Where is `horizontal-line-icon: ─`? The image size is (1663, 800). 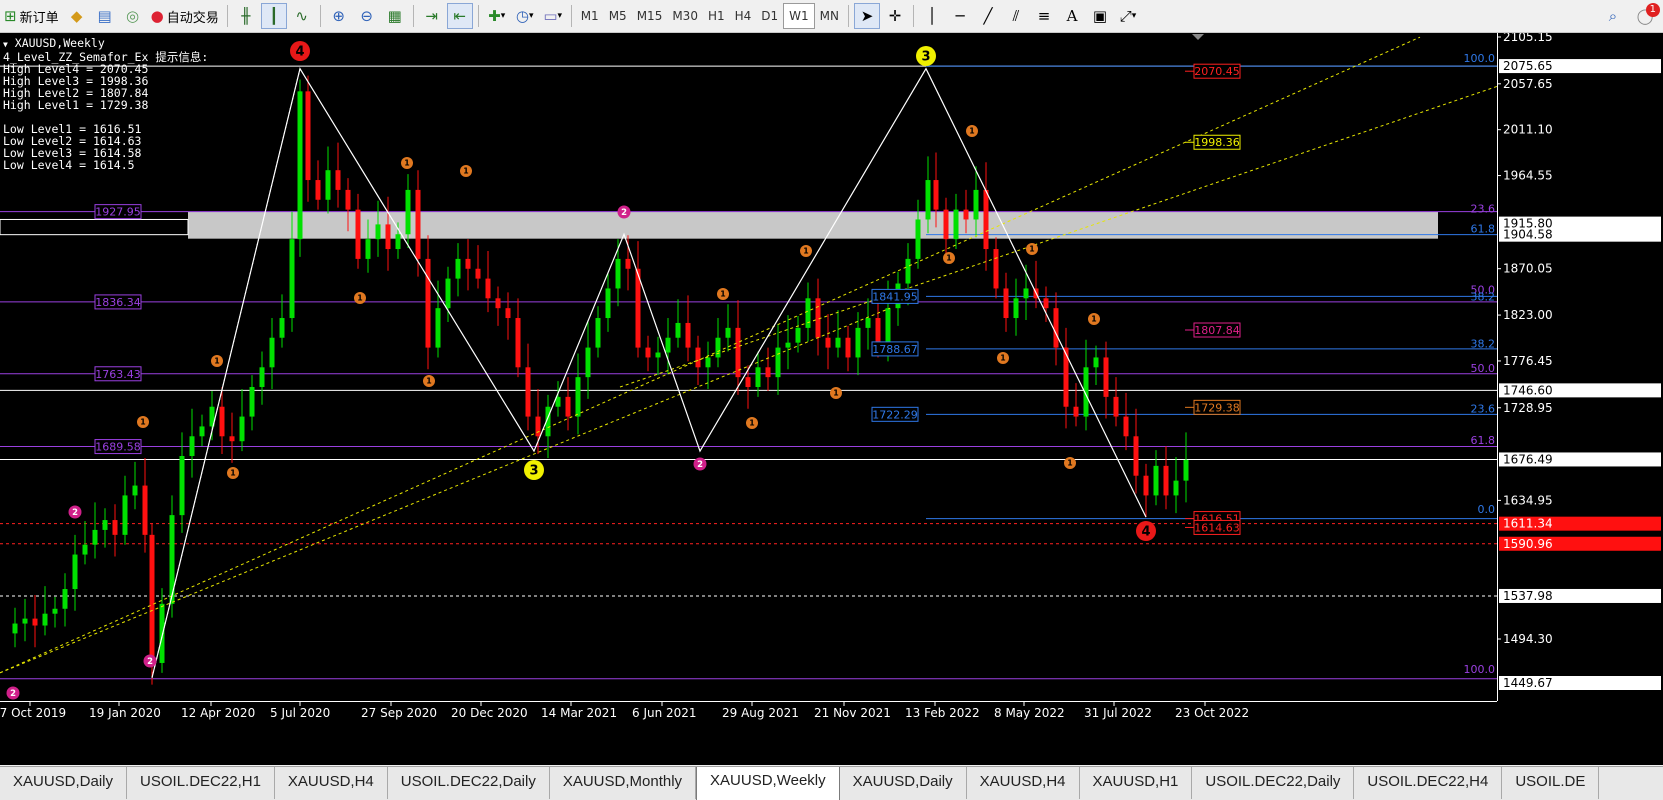
horizontal-line-icon: ─ is located at coordinates (960, 15).